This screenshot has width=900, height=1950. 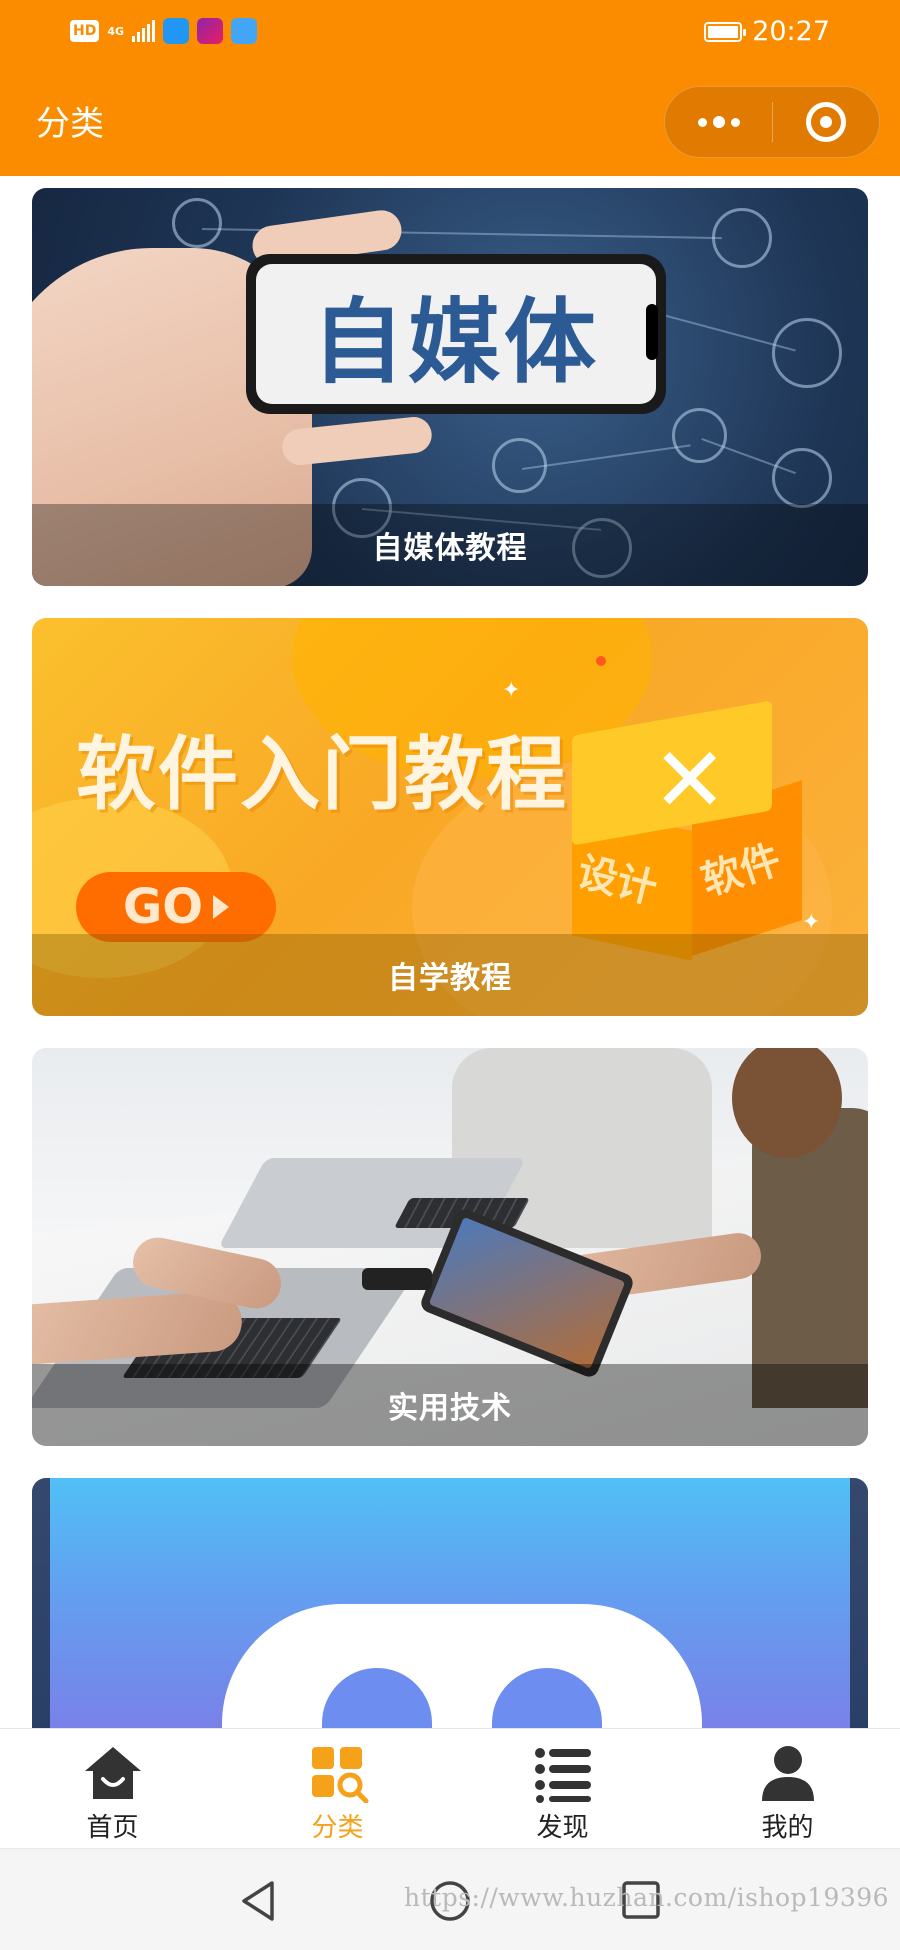 What do you see at coordinates (450, 975) in the screenshot?
I see `category-label: 自学教程` at bounding box center [450, 975].